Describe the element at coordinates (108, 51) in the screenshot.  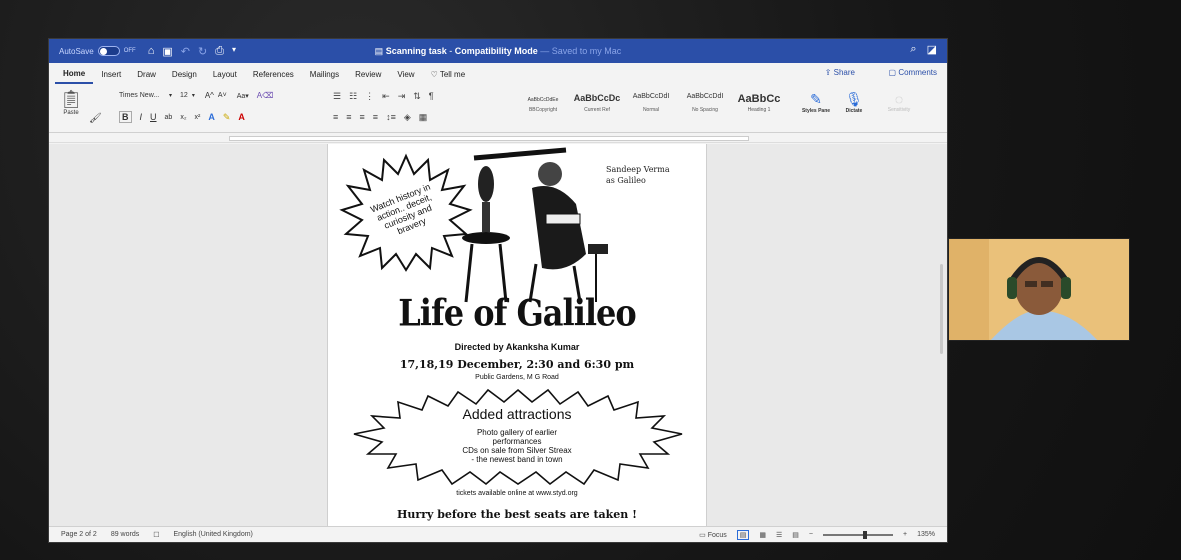
I see `autosave-toggle` at that location.